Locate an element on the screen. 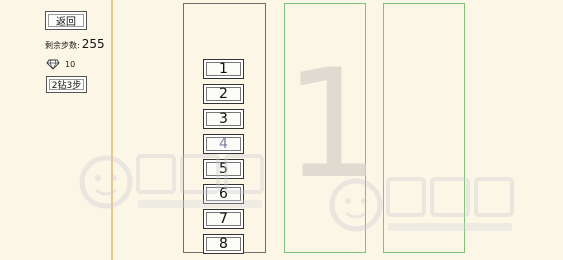  gem-count: 10 is located at coordinates (70, 64).